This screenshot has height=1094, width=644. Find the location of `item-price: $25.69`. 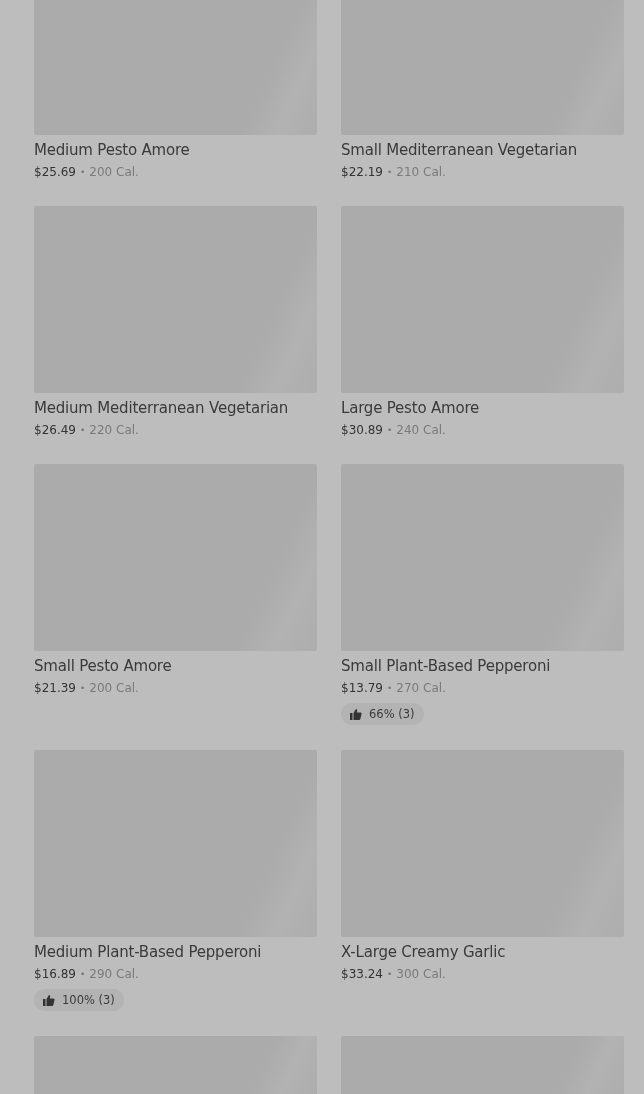

item-price: $25.69 is located at coordinates (55, 172).